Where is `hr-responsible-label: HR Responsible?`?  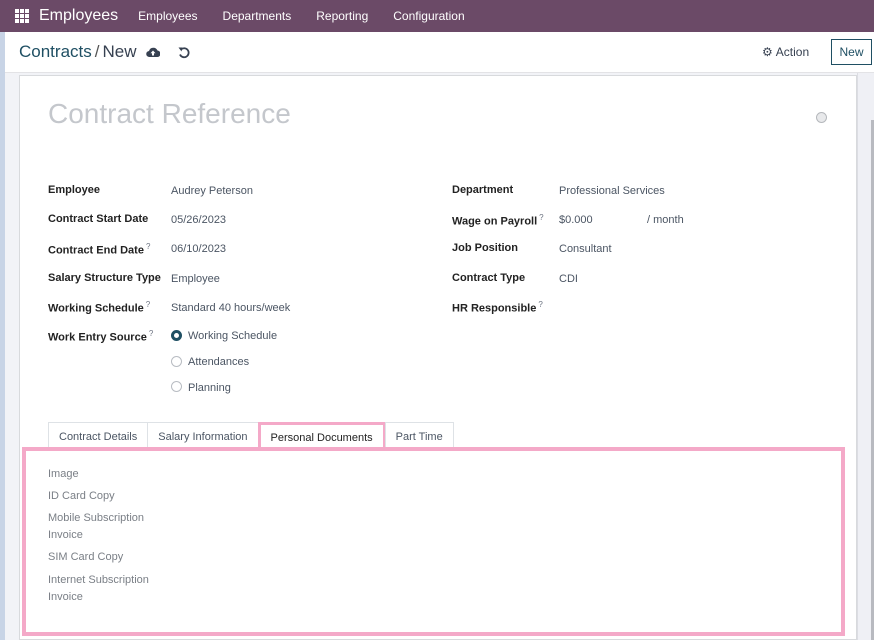
hr-responsible-label: HR Responsible? is located at coordinates (497, 307).